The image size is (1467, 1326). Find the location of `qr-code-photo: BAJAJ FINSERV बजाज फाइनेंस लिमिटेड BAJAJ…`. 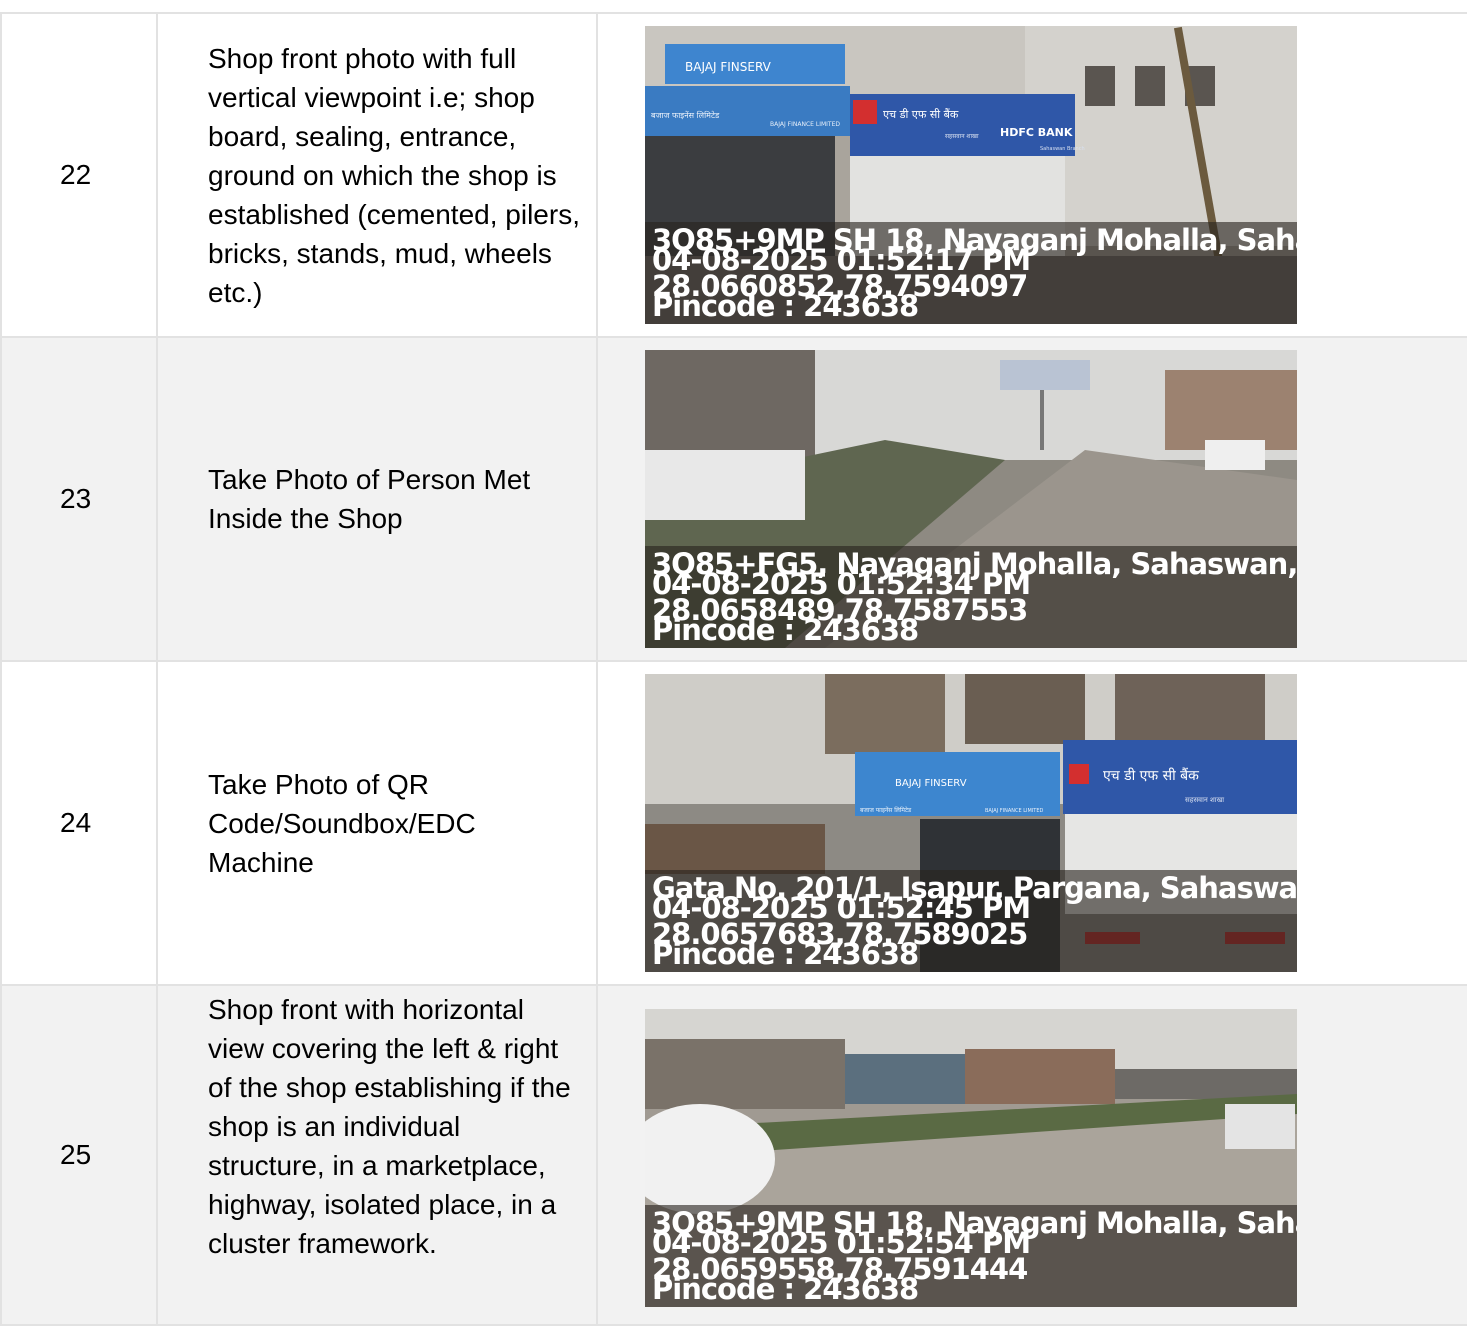

qr-code-photo: BAJAJ FINSERV बजाज फाइनेंस लिमिटेड BAJAJ… is located at coordinates (971, 823).